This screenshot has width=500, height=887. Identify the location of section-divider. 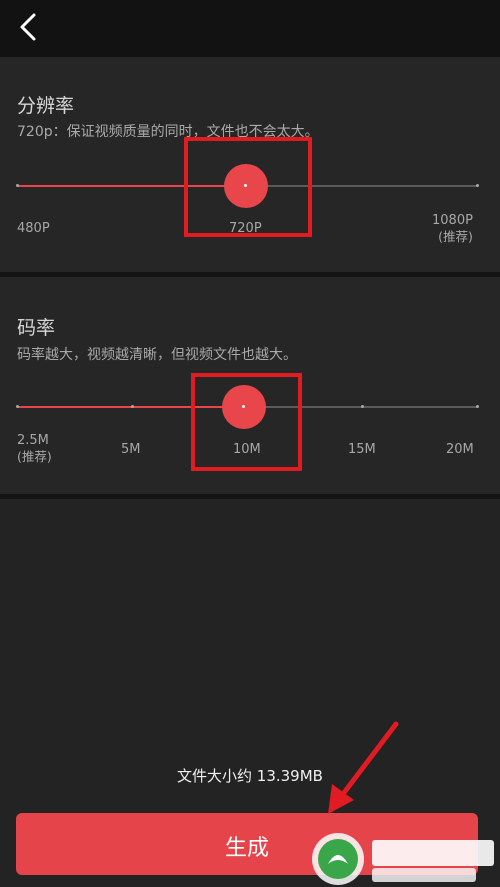
(250, 496).